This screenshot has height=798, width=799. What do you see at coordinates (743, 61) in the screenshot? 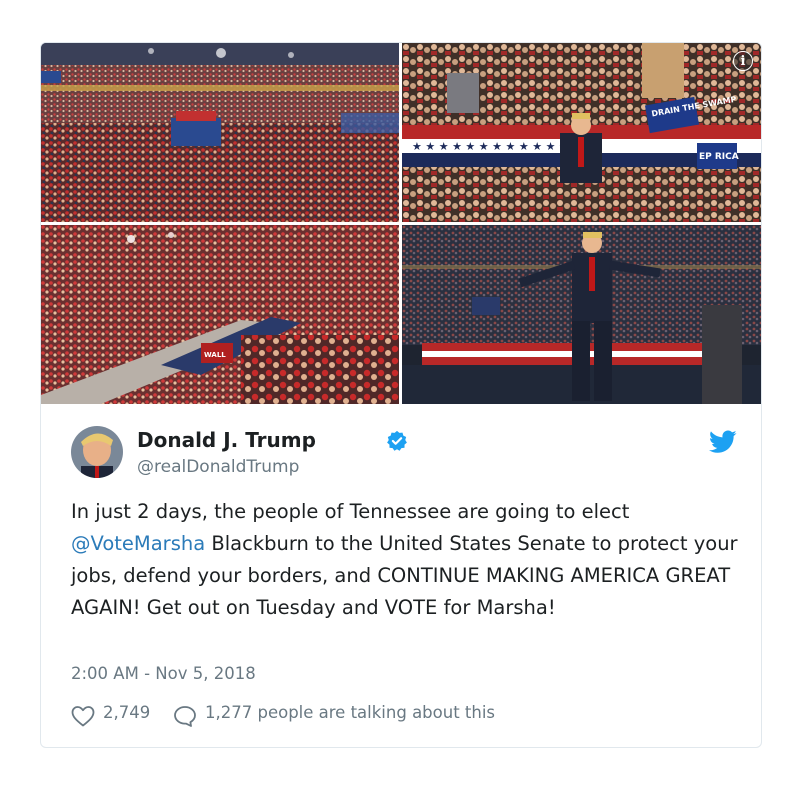
I see `info-icon: i` at bounding box center [743, 61].